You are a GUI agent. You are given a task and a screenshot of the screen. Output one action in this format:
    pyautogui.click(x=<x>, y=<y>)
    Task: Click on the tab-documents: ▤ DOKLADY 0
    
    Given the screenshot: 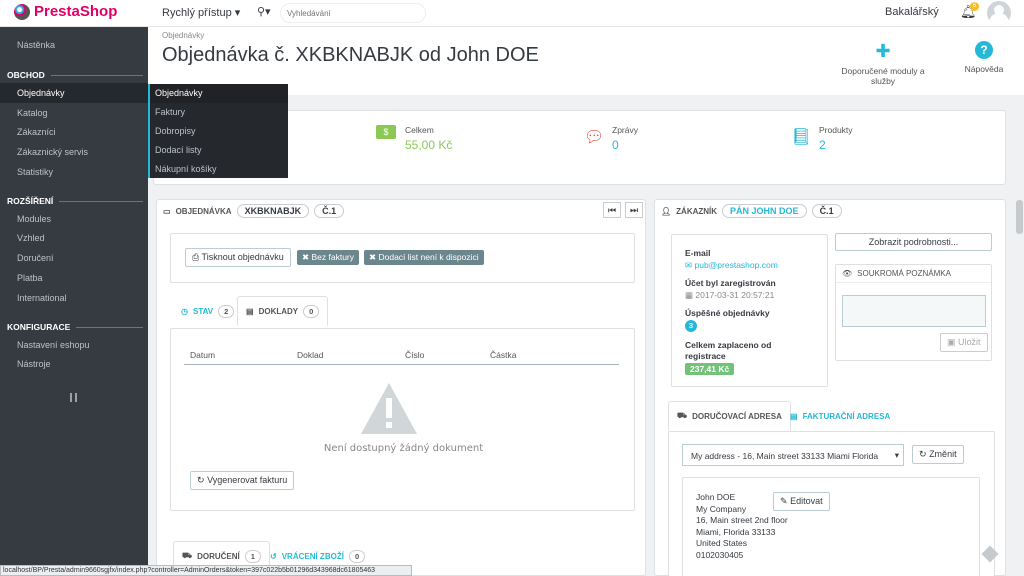 What is the action you would take?
    pyautogui.click(x=283, y=311)
    